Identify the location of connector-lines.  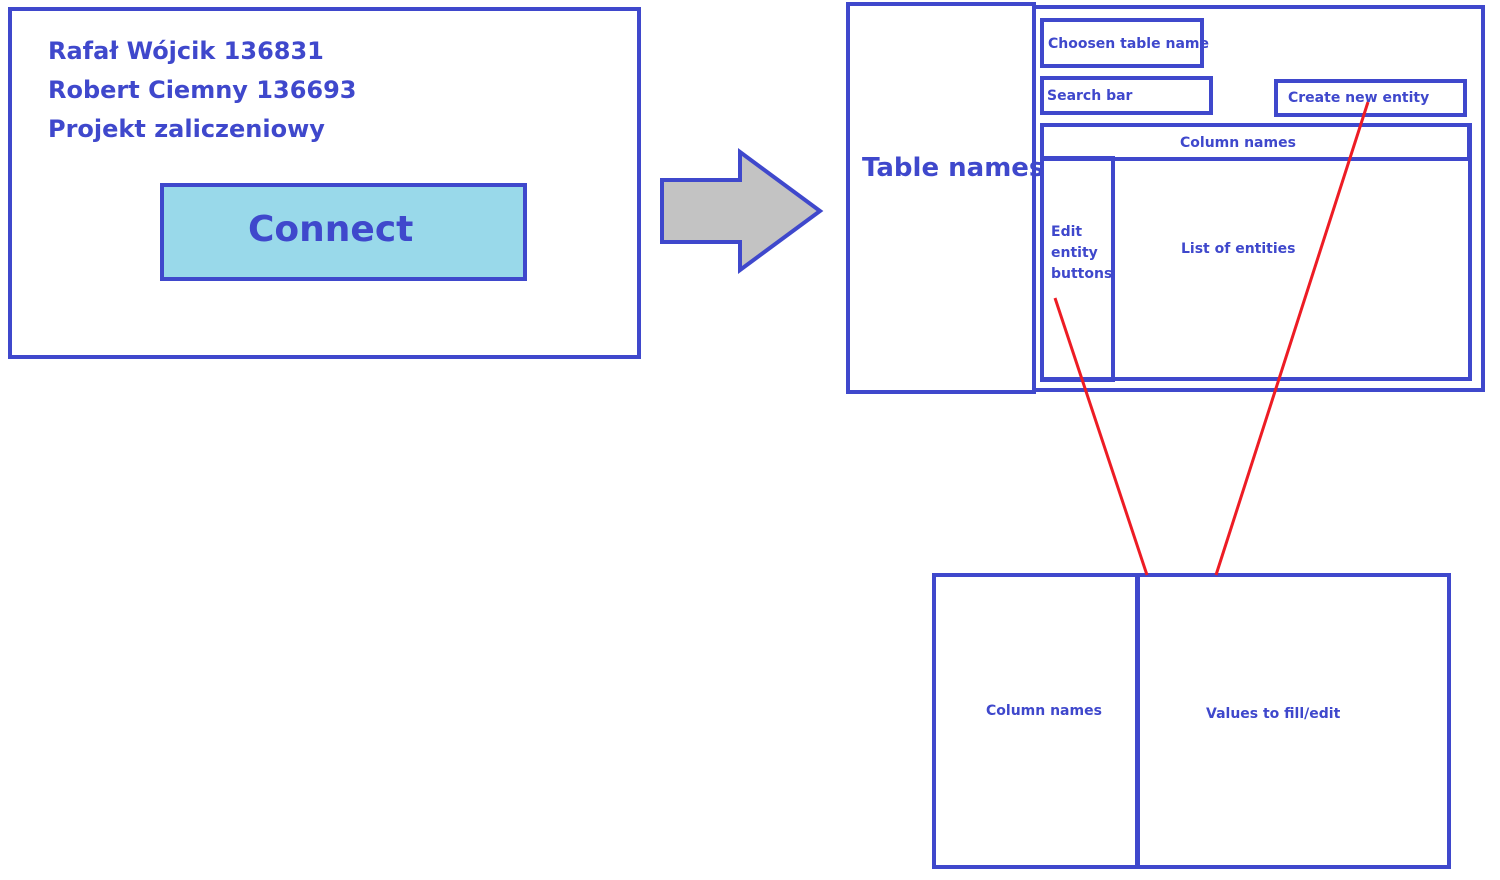
(1211, 338).